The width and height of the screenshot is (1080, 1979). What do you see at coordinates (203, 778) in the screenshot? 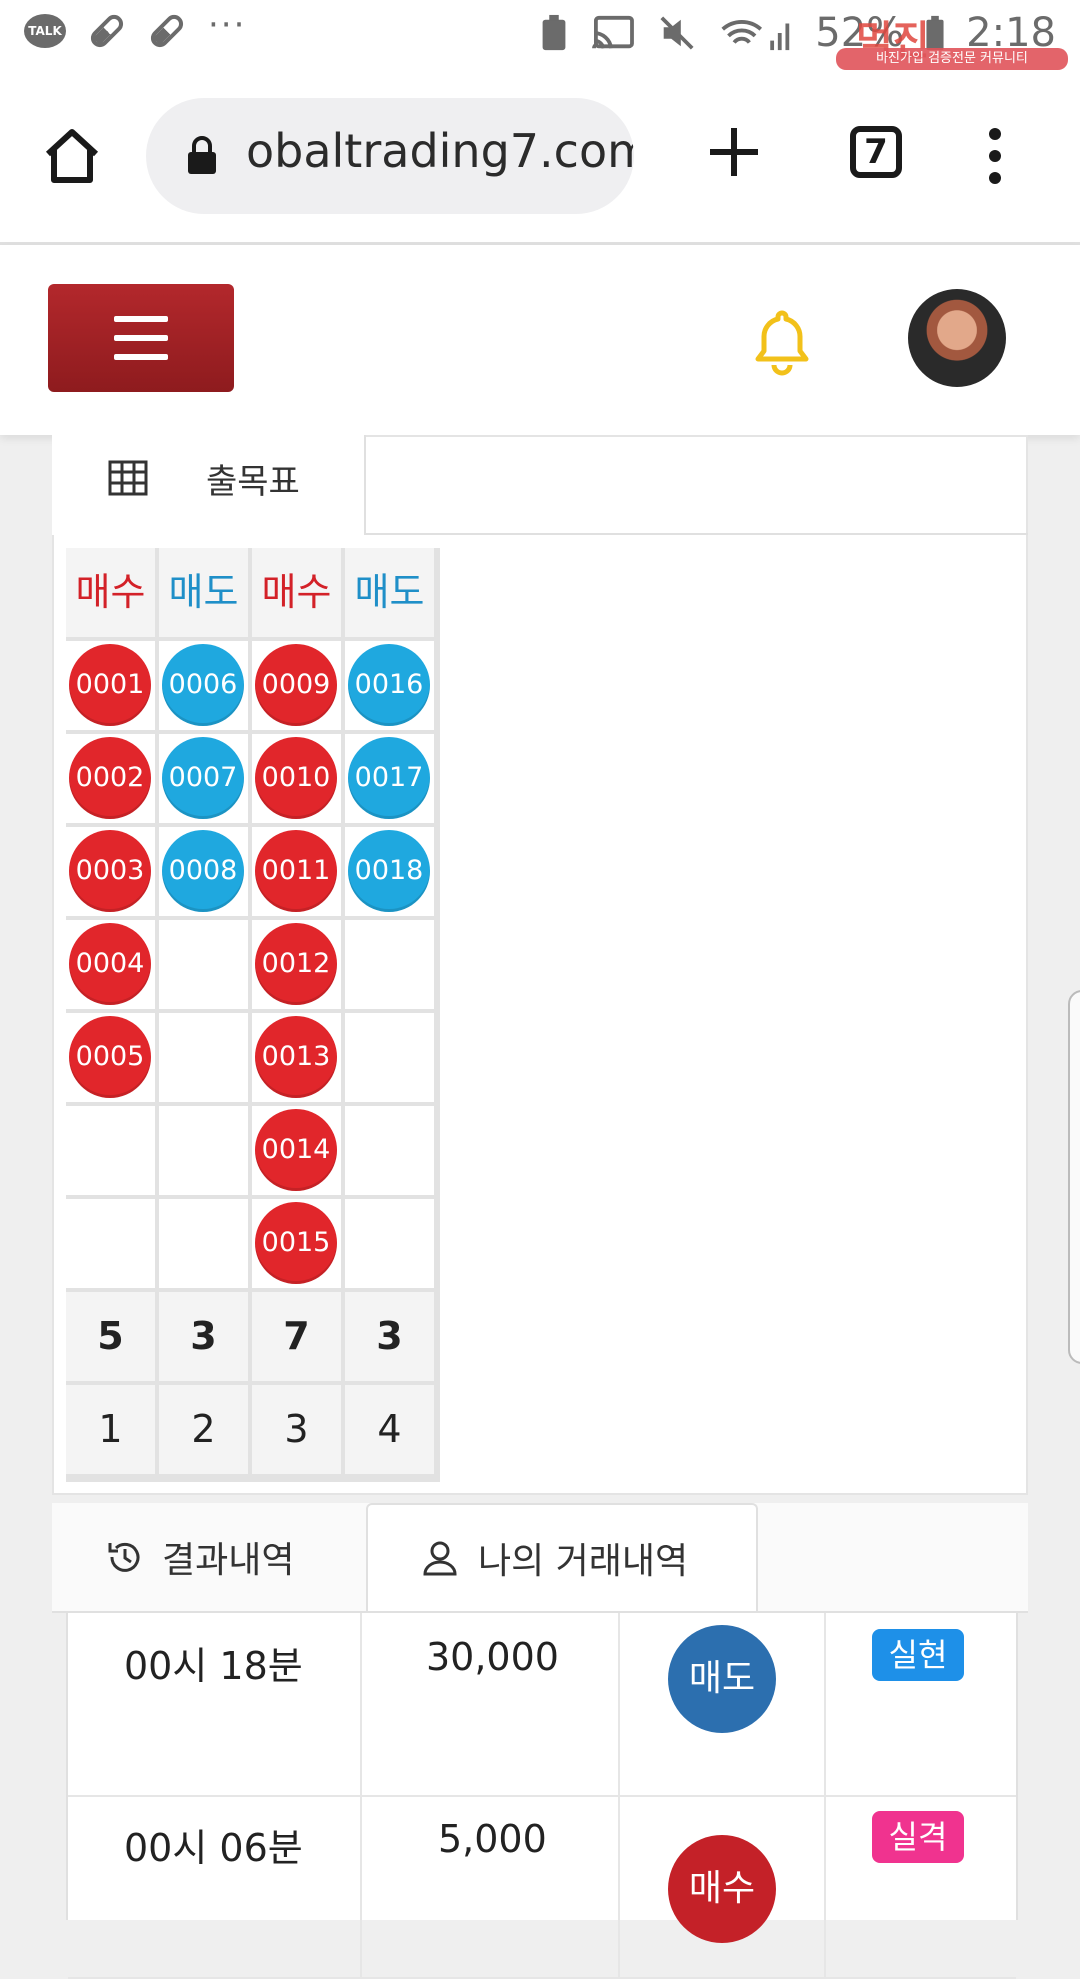
I see `sell-ball: 0007` at bounding box center [203, 778].